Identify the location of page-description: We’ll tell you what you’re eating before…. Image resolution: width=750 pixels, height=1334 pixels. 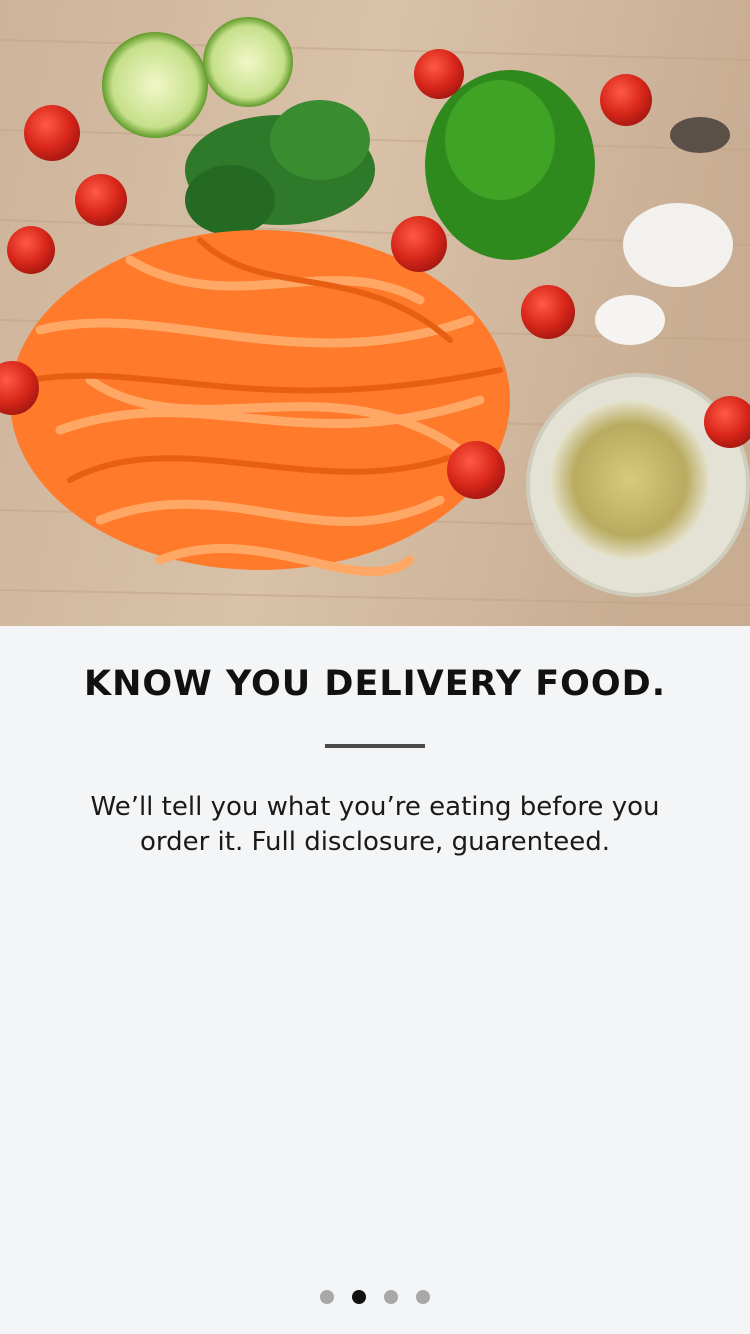
(375, 824).